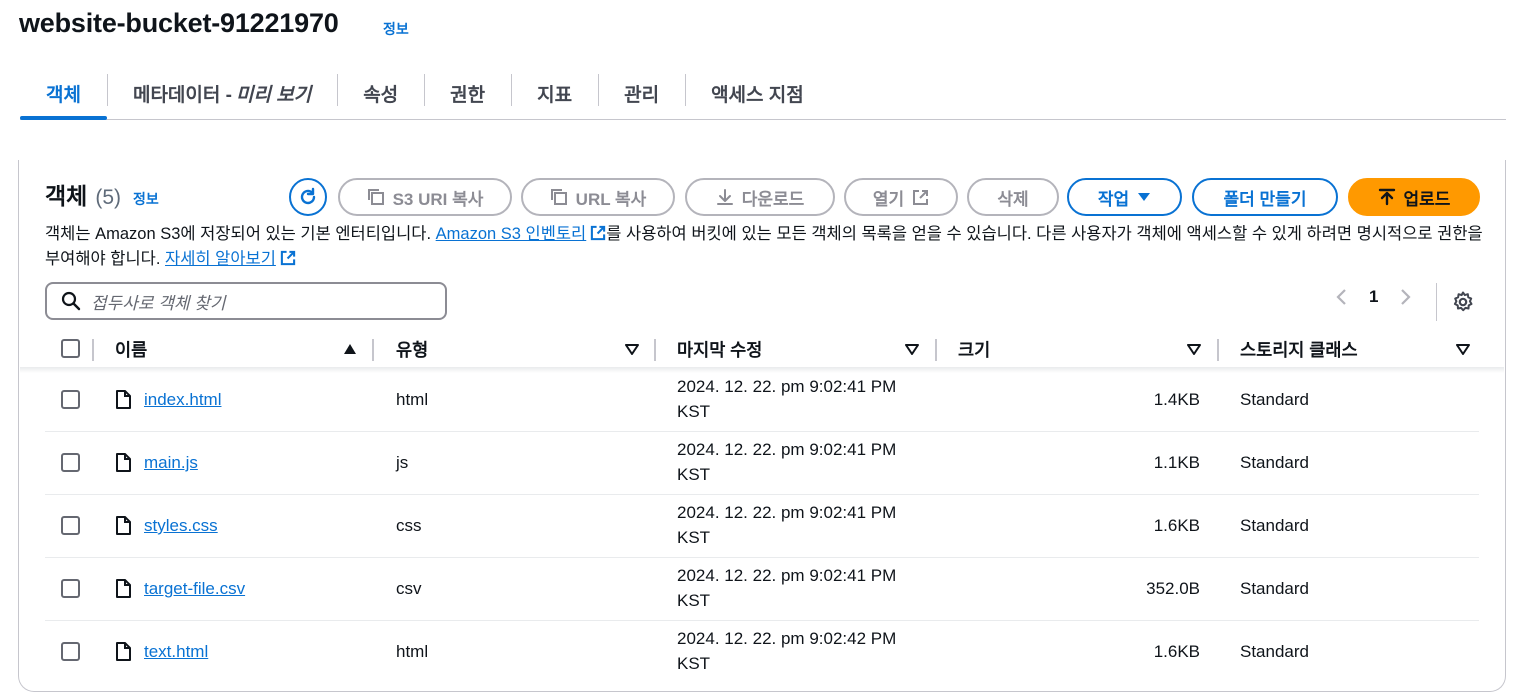 The height and width of the screenshot is (698, 1521). What do you see at coordinates (1436, 302) in the screenshot?
I see `pager-divider` at bounding box center [1436, 302].